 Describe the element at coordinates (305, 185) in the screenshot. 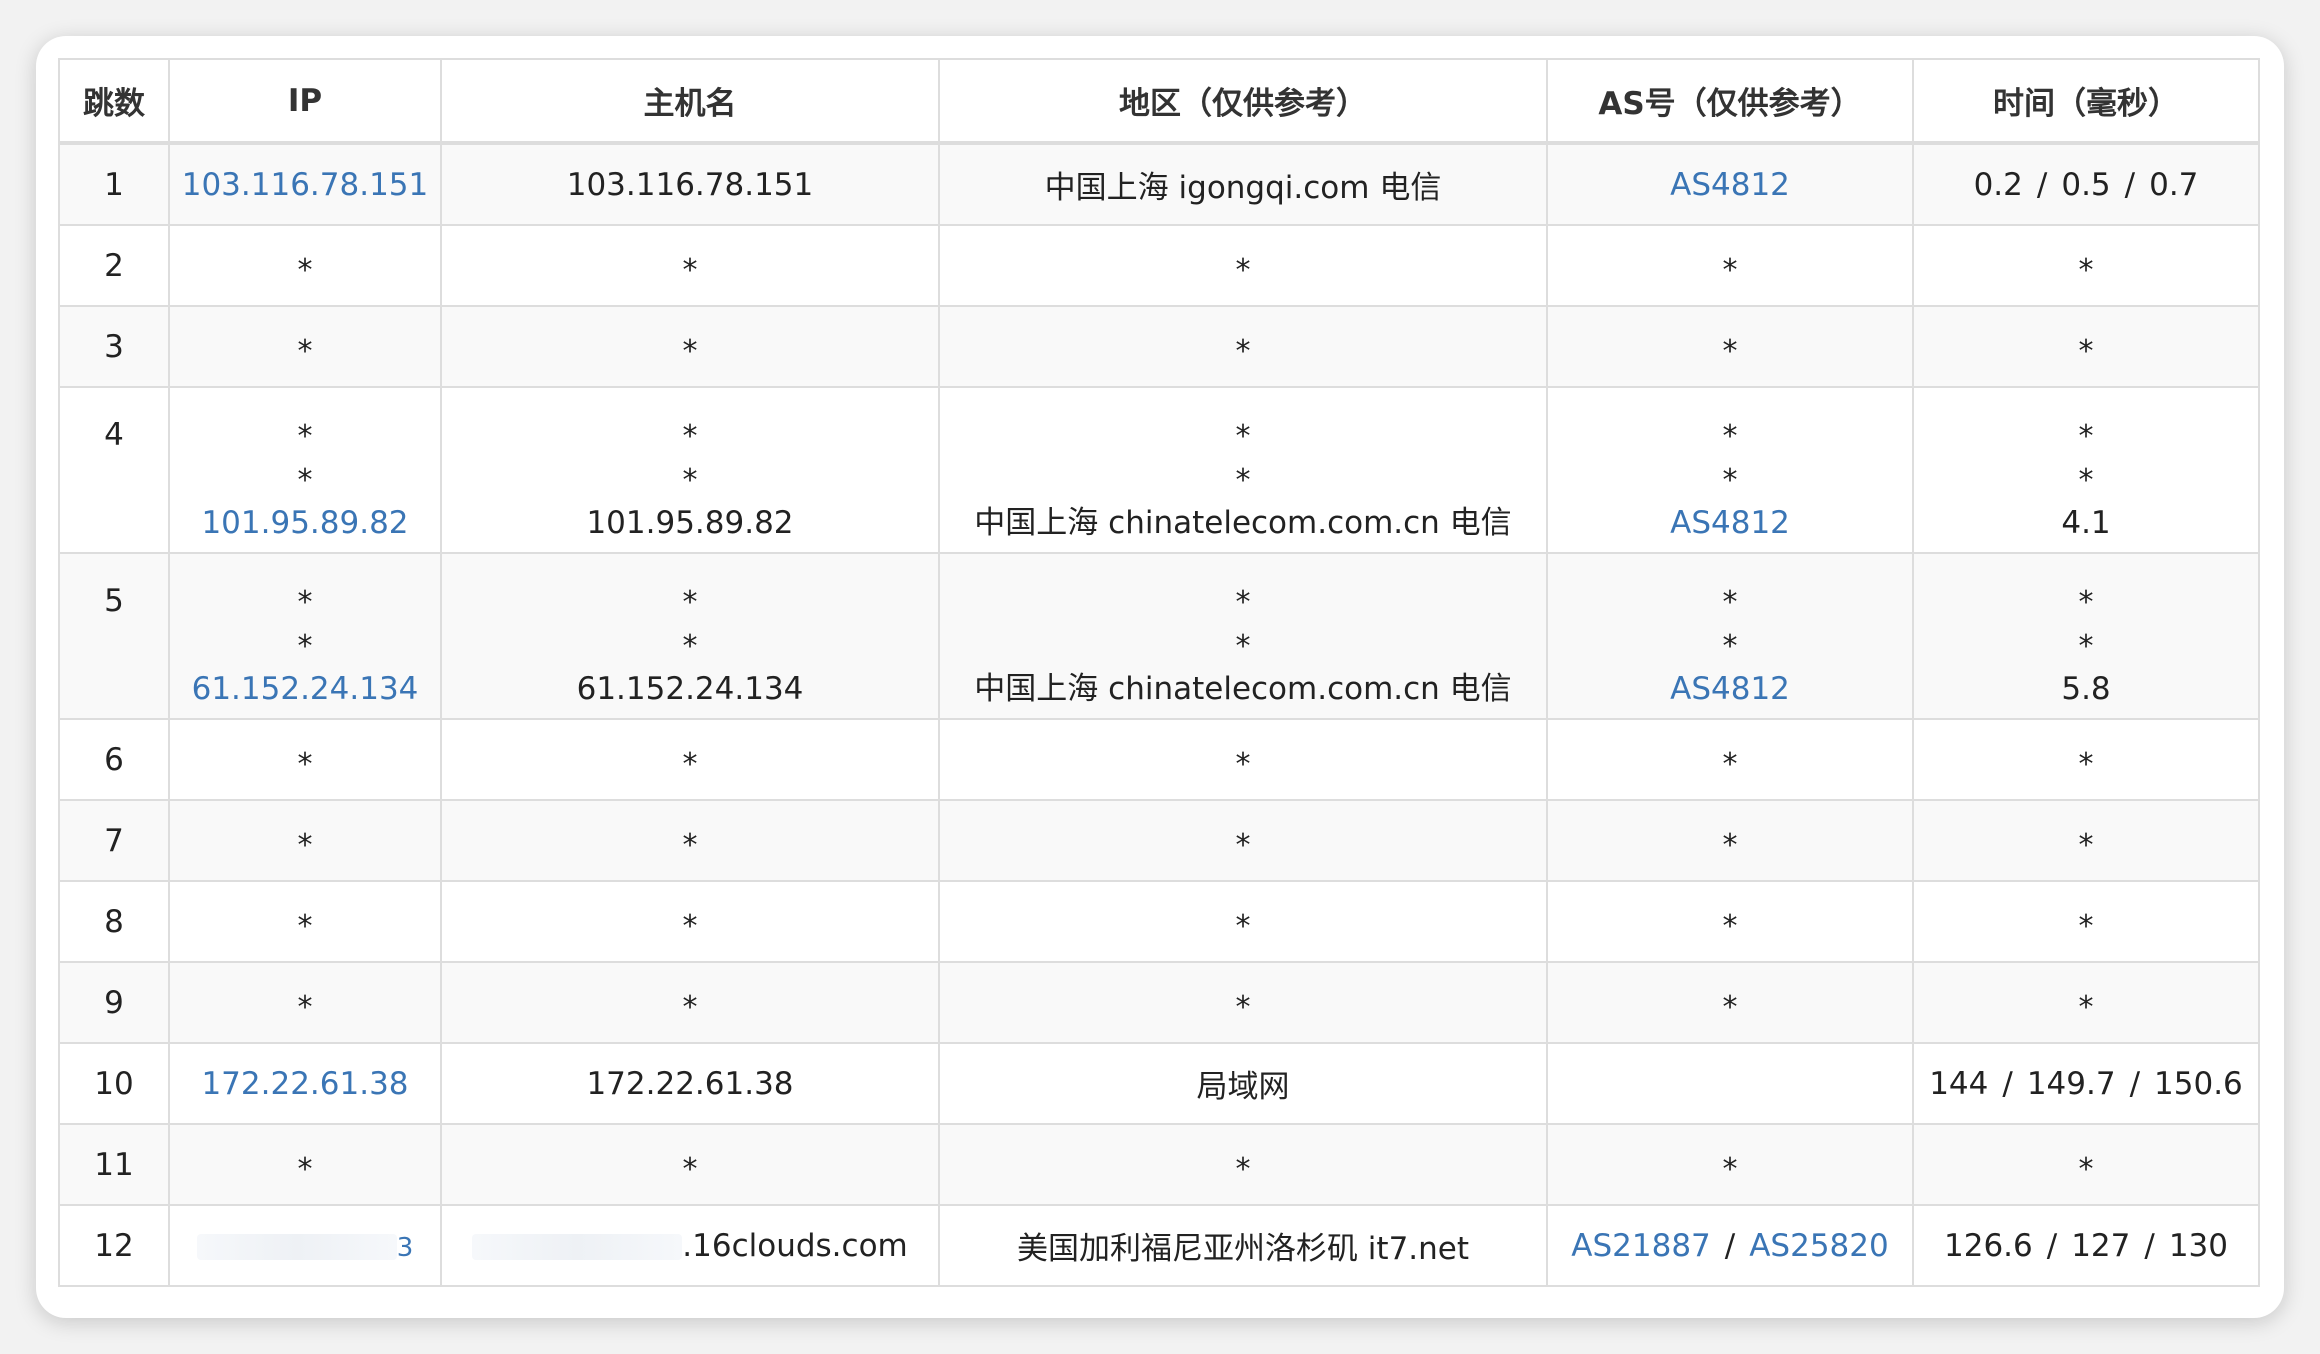

I see `ip-link: 103.116.78.151` at that location.